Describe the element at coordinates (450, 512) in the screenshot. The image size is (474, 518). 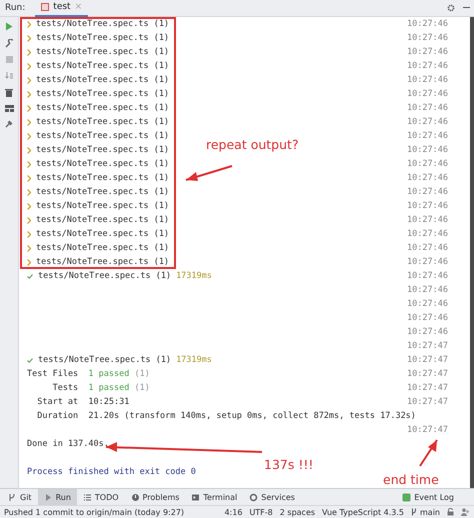
I see `lock-icon` at that location.